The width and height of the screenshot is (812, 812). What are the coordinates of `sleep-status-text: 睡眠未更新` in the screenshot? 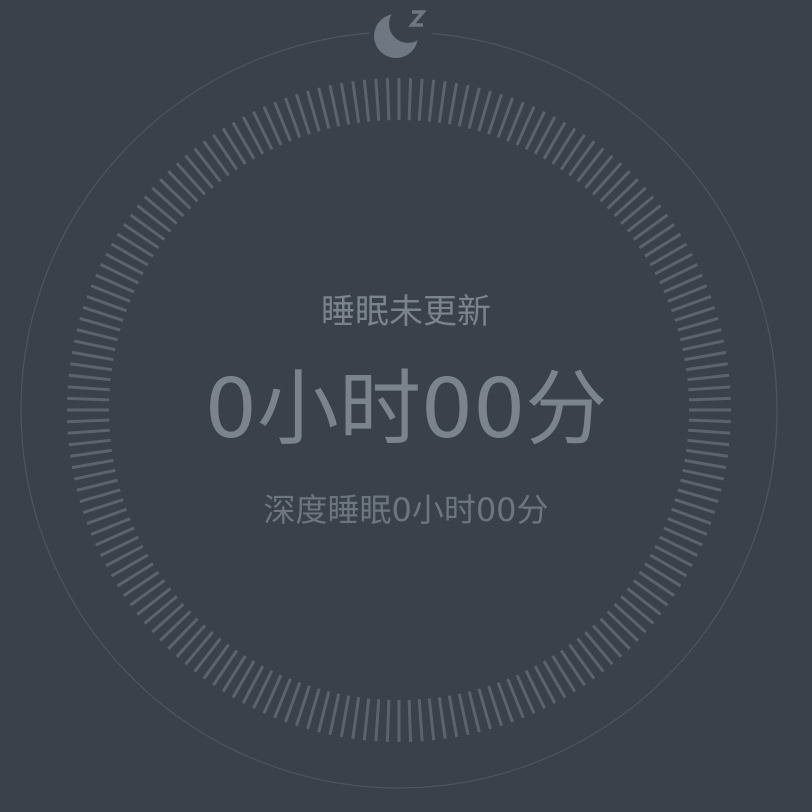 It's located at (406, 312).